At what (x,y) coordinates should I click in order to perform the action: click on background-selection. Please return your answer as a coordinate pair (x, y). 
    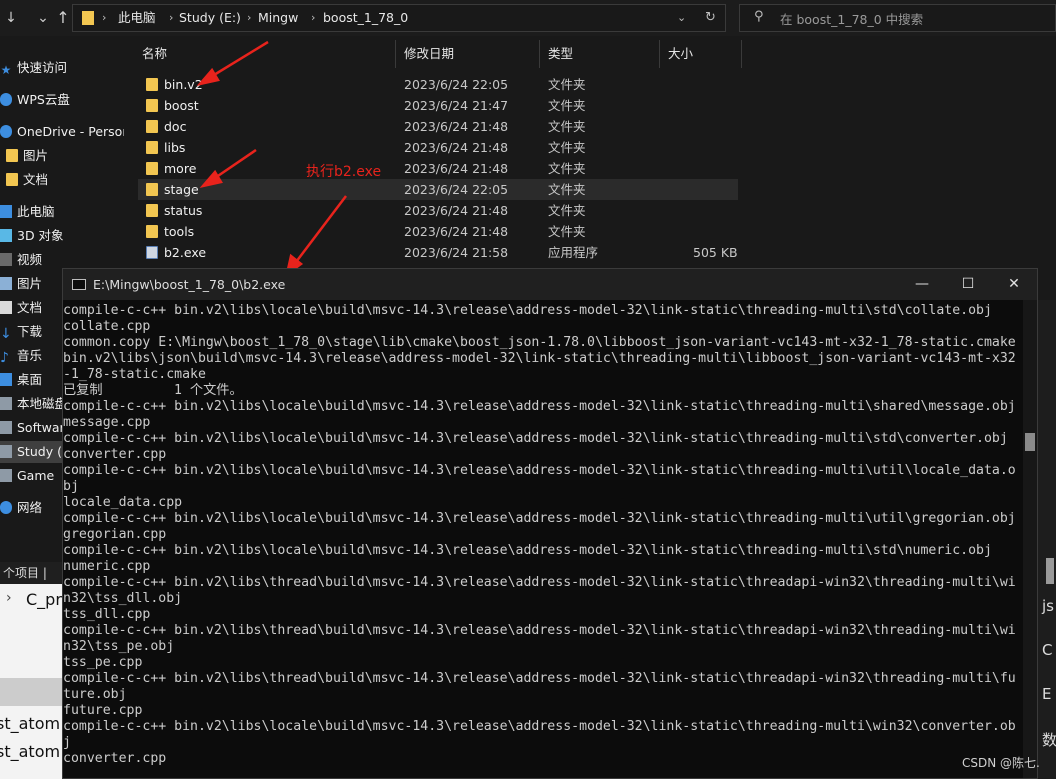
    Looking at the image, I should click on (31, 692).